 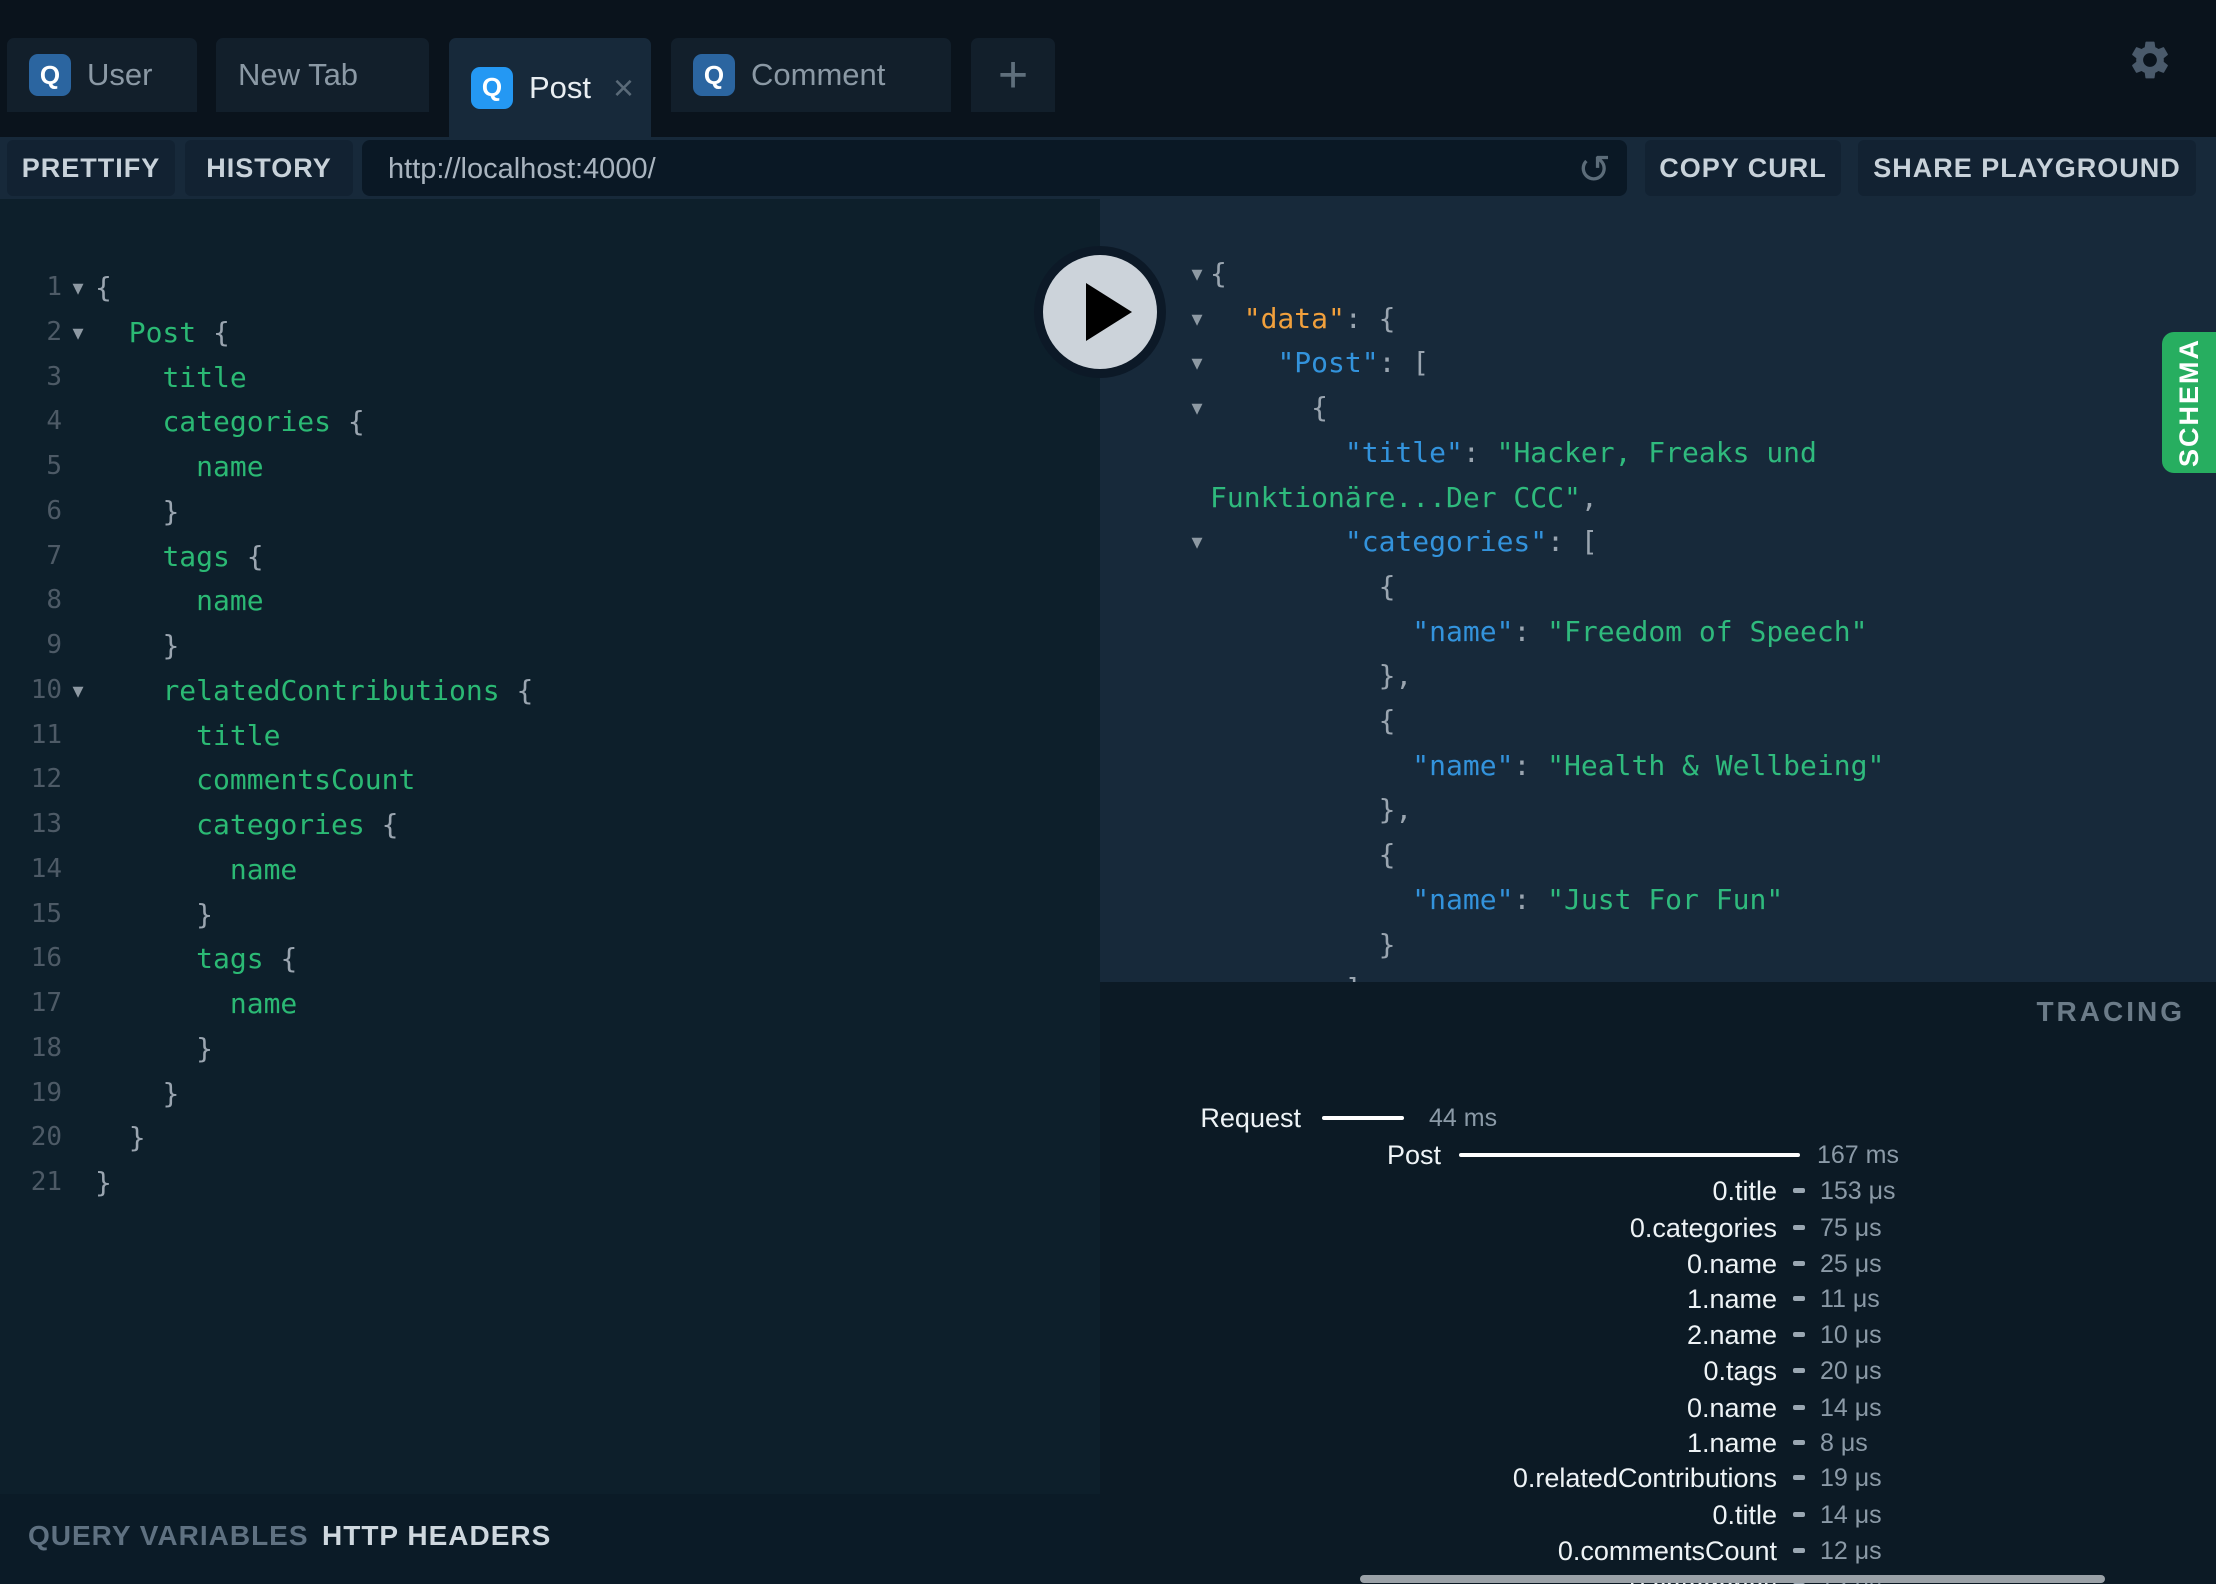 I want to click on code-line: "title": "Hacker, Freaks und, so click(x=1580, y=452).